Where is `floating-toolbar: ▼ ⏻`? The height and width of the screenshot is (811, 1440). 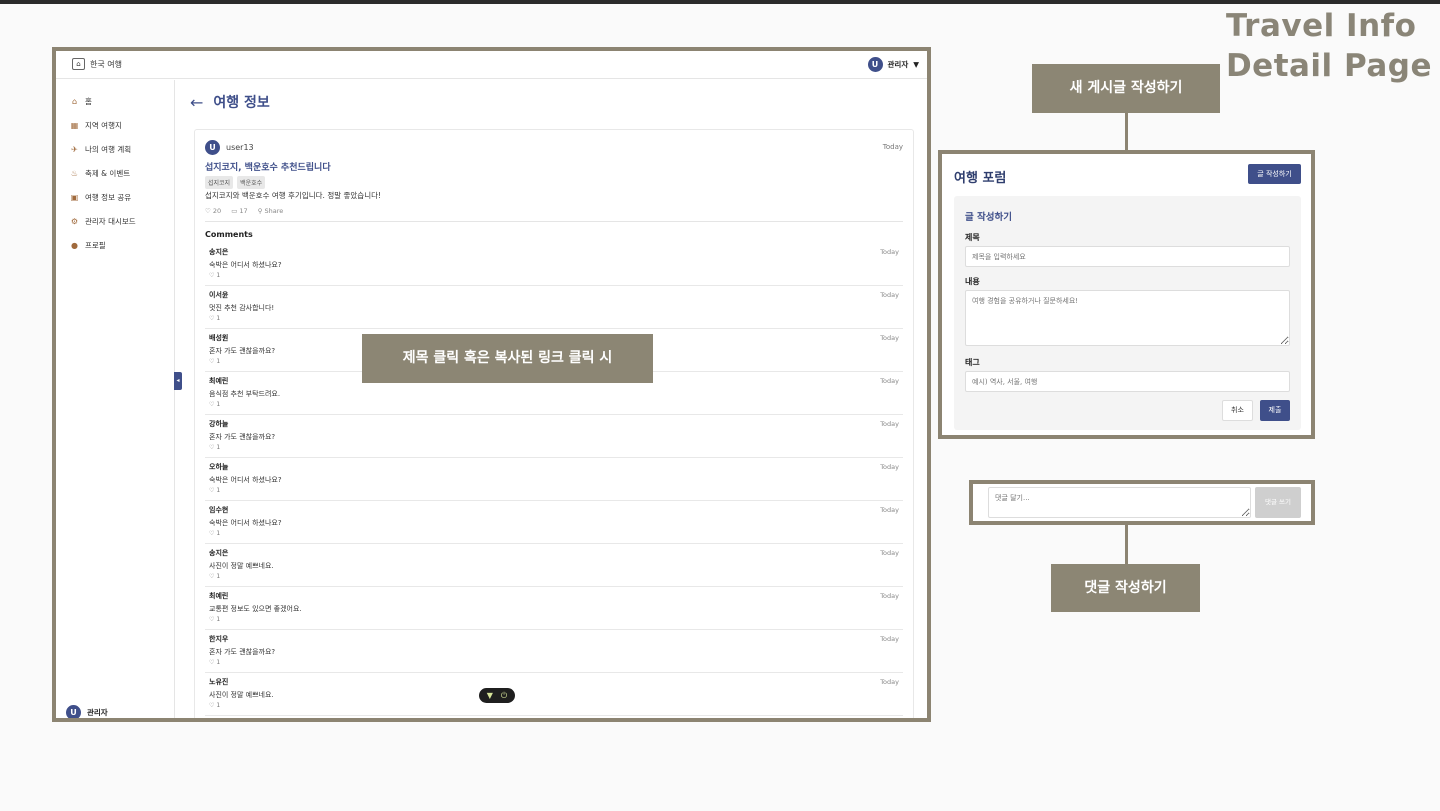
floating-toolbar: ▼ ⏻ is located at coordinates (497, 695).